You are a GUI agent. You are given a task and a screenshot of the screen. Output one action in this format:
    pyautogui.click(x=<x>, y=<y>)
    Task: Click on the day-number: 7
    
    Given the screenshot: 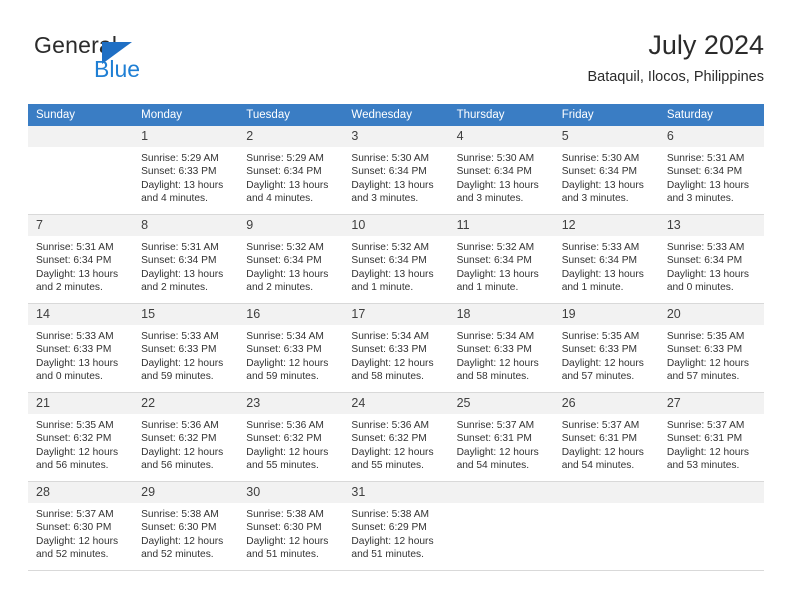 What is the action you would take?
    pyautogui.click(x=81, y=225)
    